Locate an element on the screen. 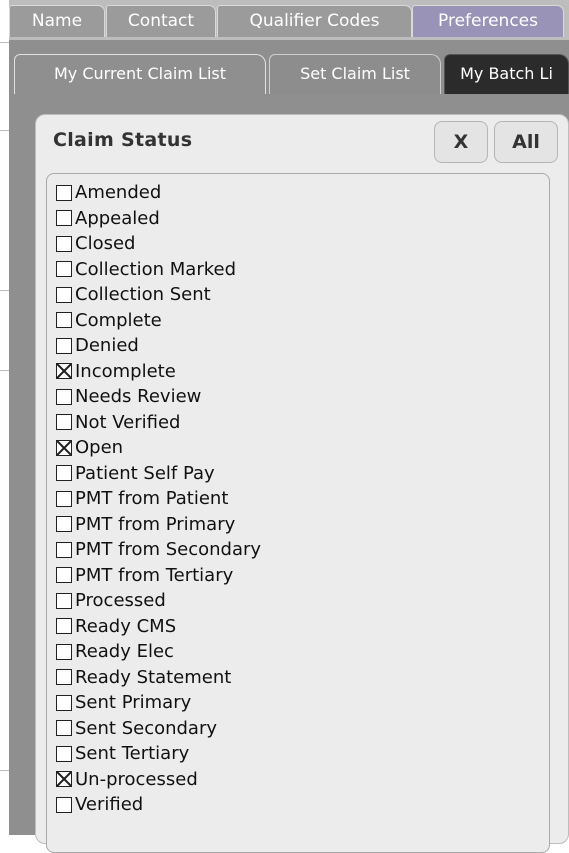  status-option: Denied is located at coordinates (296, 345).